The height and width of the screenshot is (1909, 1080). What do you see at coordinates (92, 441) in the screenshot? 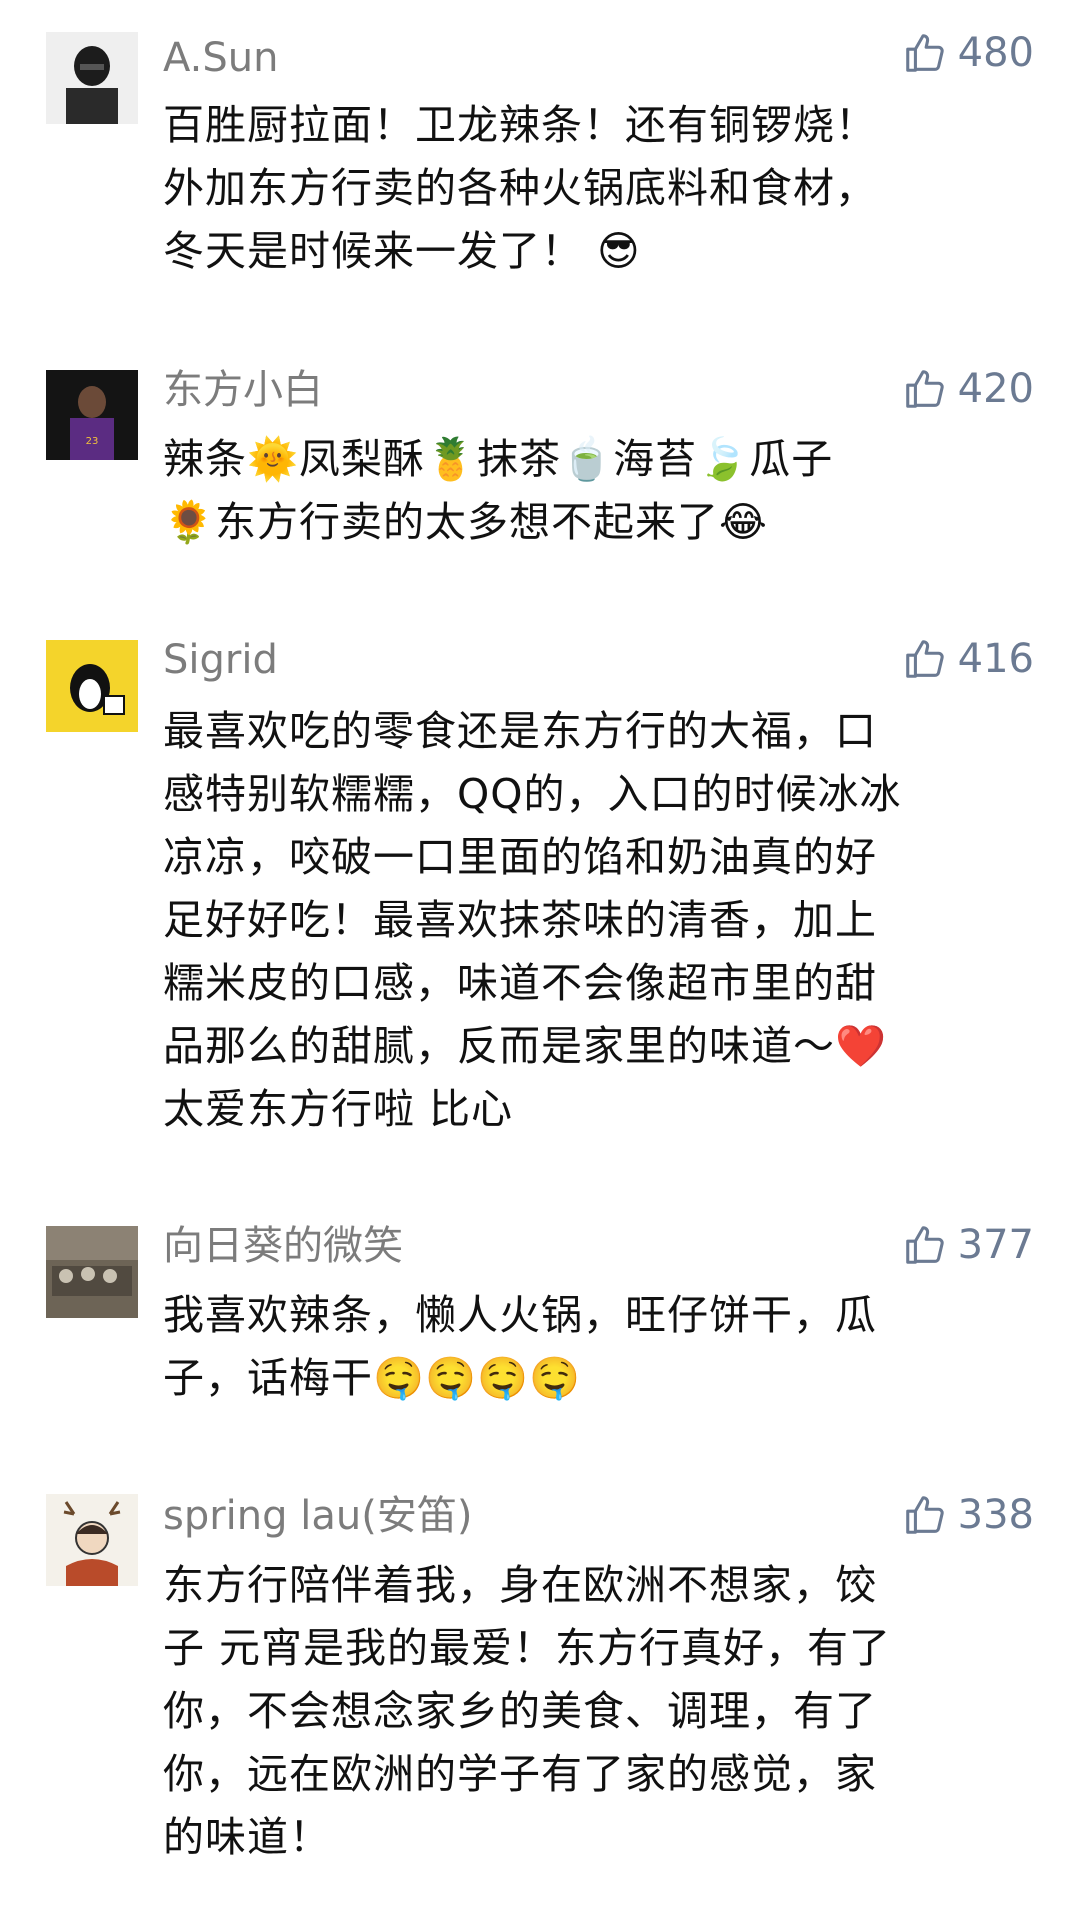
I see `svg-text: 23` at bounding box center [92, 441].